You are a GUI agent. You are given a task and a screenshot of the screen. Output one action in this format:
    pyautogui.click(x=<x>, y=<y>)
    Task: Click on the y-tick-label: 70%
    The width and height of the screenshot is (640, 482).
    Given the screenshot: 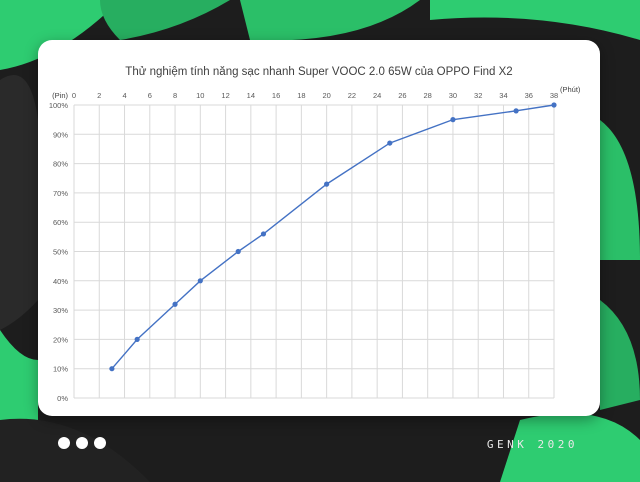 What is the action you would take?
    pyautogui.click(x=60, y=193)
    